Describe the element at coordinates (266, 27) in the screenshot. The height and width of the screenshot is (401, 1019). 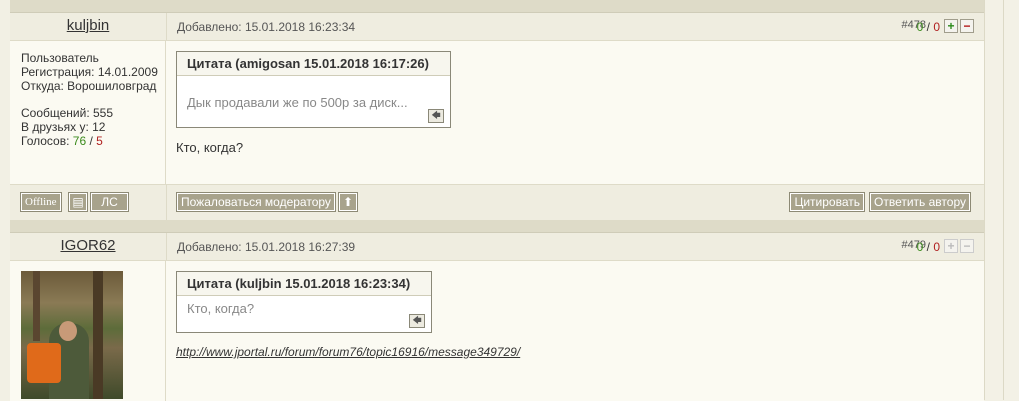
I see `post-date: Добавлено: 15.01.2018 16:23:34` at that location.